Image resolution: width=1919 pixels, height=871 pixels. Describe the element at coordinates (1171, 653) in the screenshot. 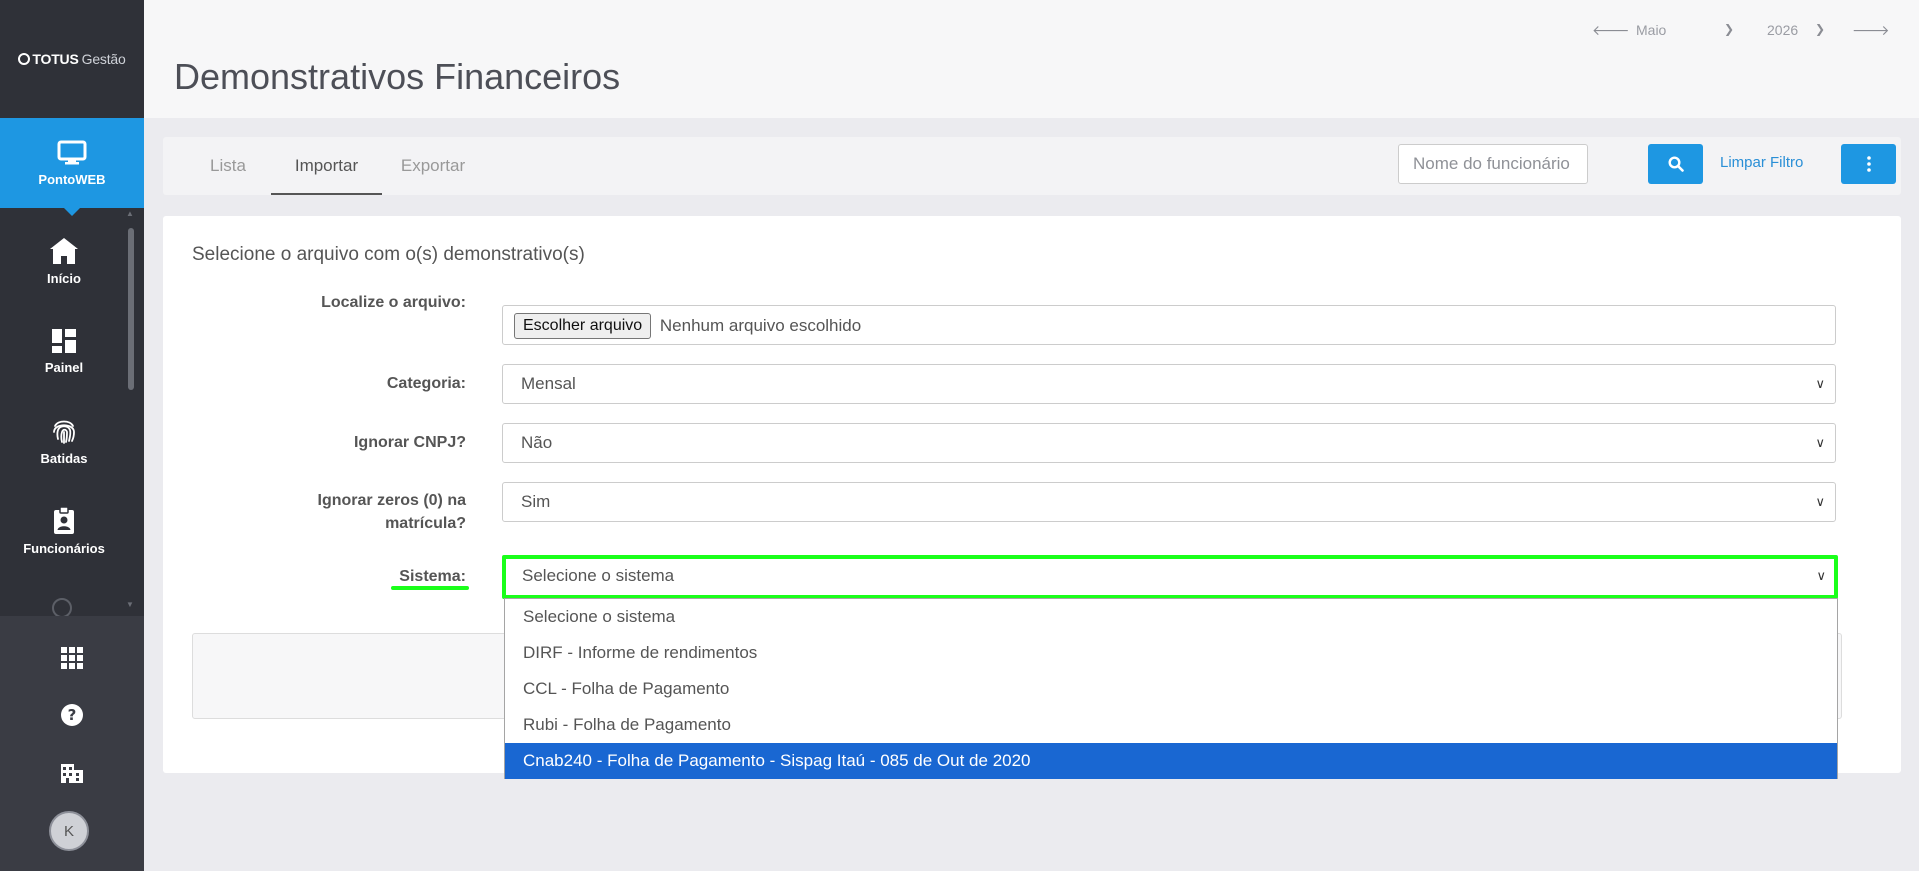

I see `sistema-option: DIRF - Informe de rendimentos` at that location.